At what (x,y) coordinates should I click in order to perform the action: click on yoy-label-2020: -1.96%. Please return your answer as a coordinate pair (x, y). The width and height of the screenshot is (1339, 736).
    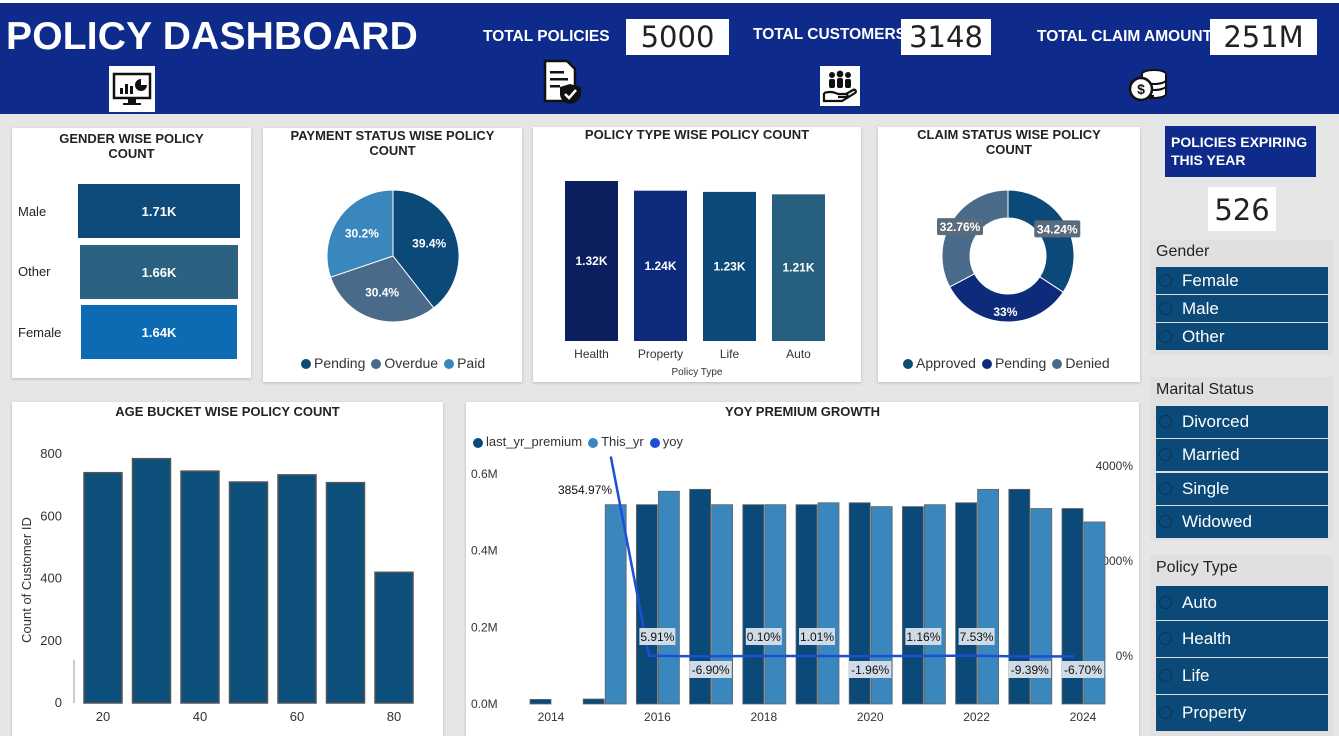
    Looking at the image, I should click on (870, 670).